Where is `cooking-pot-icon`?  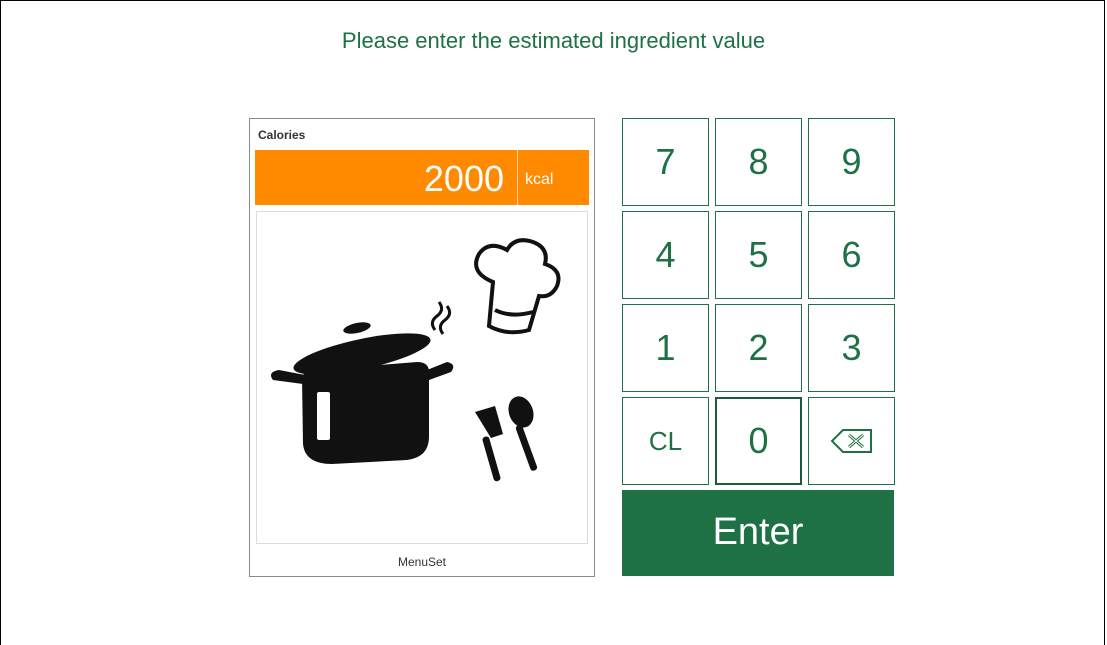 cooking-pot-icon is located at coordinates (362, 382).